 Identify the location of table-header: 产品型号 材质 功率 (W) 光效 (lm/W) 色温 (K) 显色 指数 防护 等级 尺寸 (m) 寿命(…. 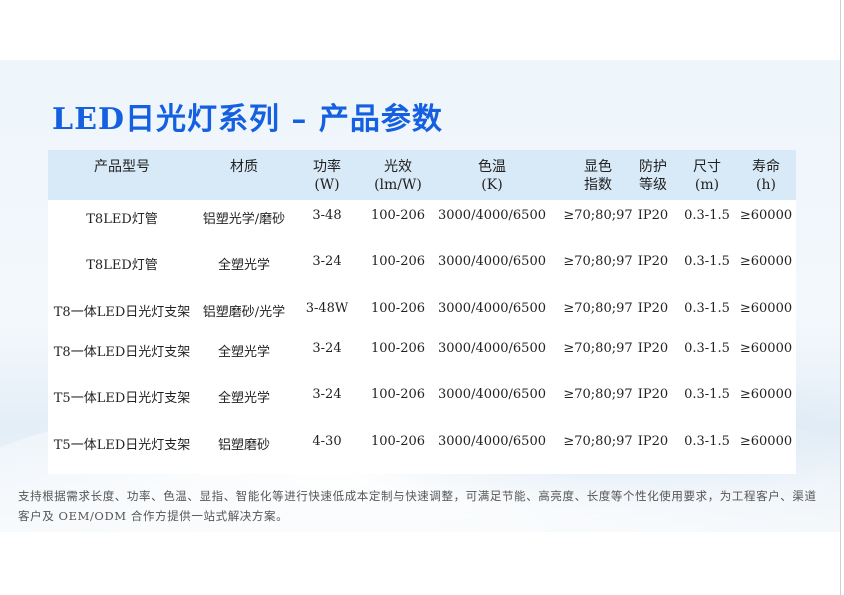
(422, 175).